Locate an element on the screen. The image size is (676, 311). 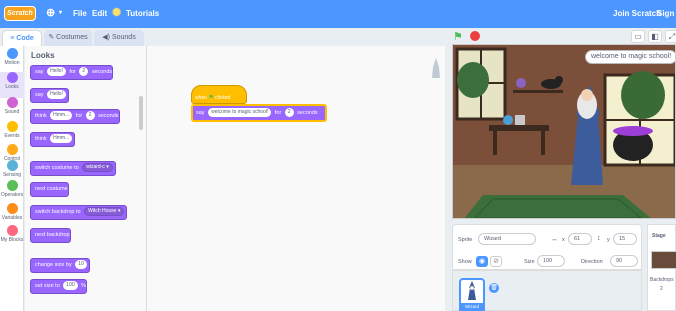
block-input: welcome to magic school! is located at coordinates (240, 113).